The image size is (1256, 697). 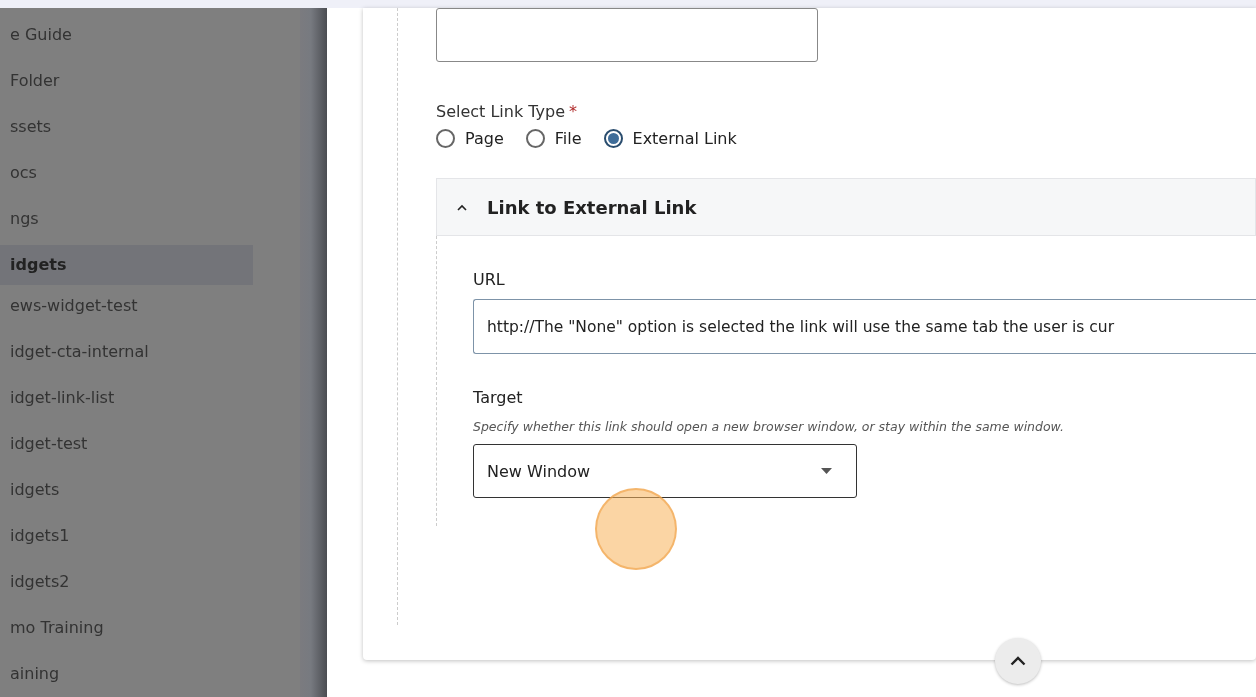 I want to click on help-text: Specify whether this link should open a new browser window, or stay within the same window., so click(x=769, y=426).